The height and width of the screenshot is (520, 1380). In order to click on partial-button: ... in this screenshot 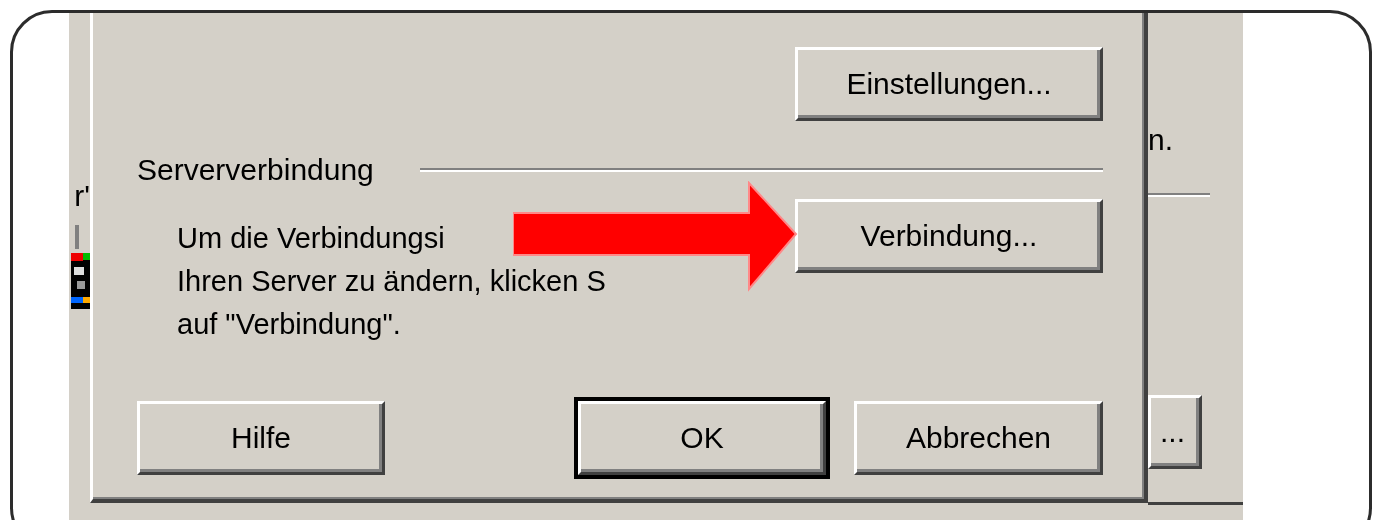, I will do `click(1175, 432)`.